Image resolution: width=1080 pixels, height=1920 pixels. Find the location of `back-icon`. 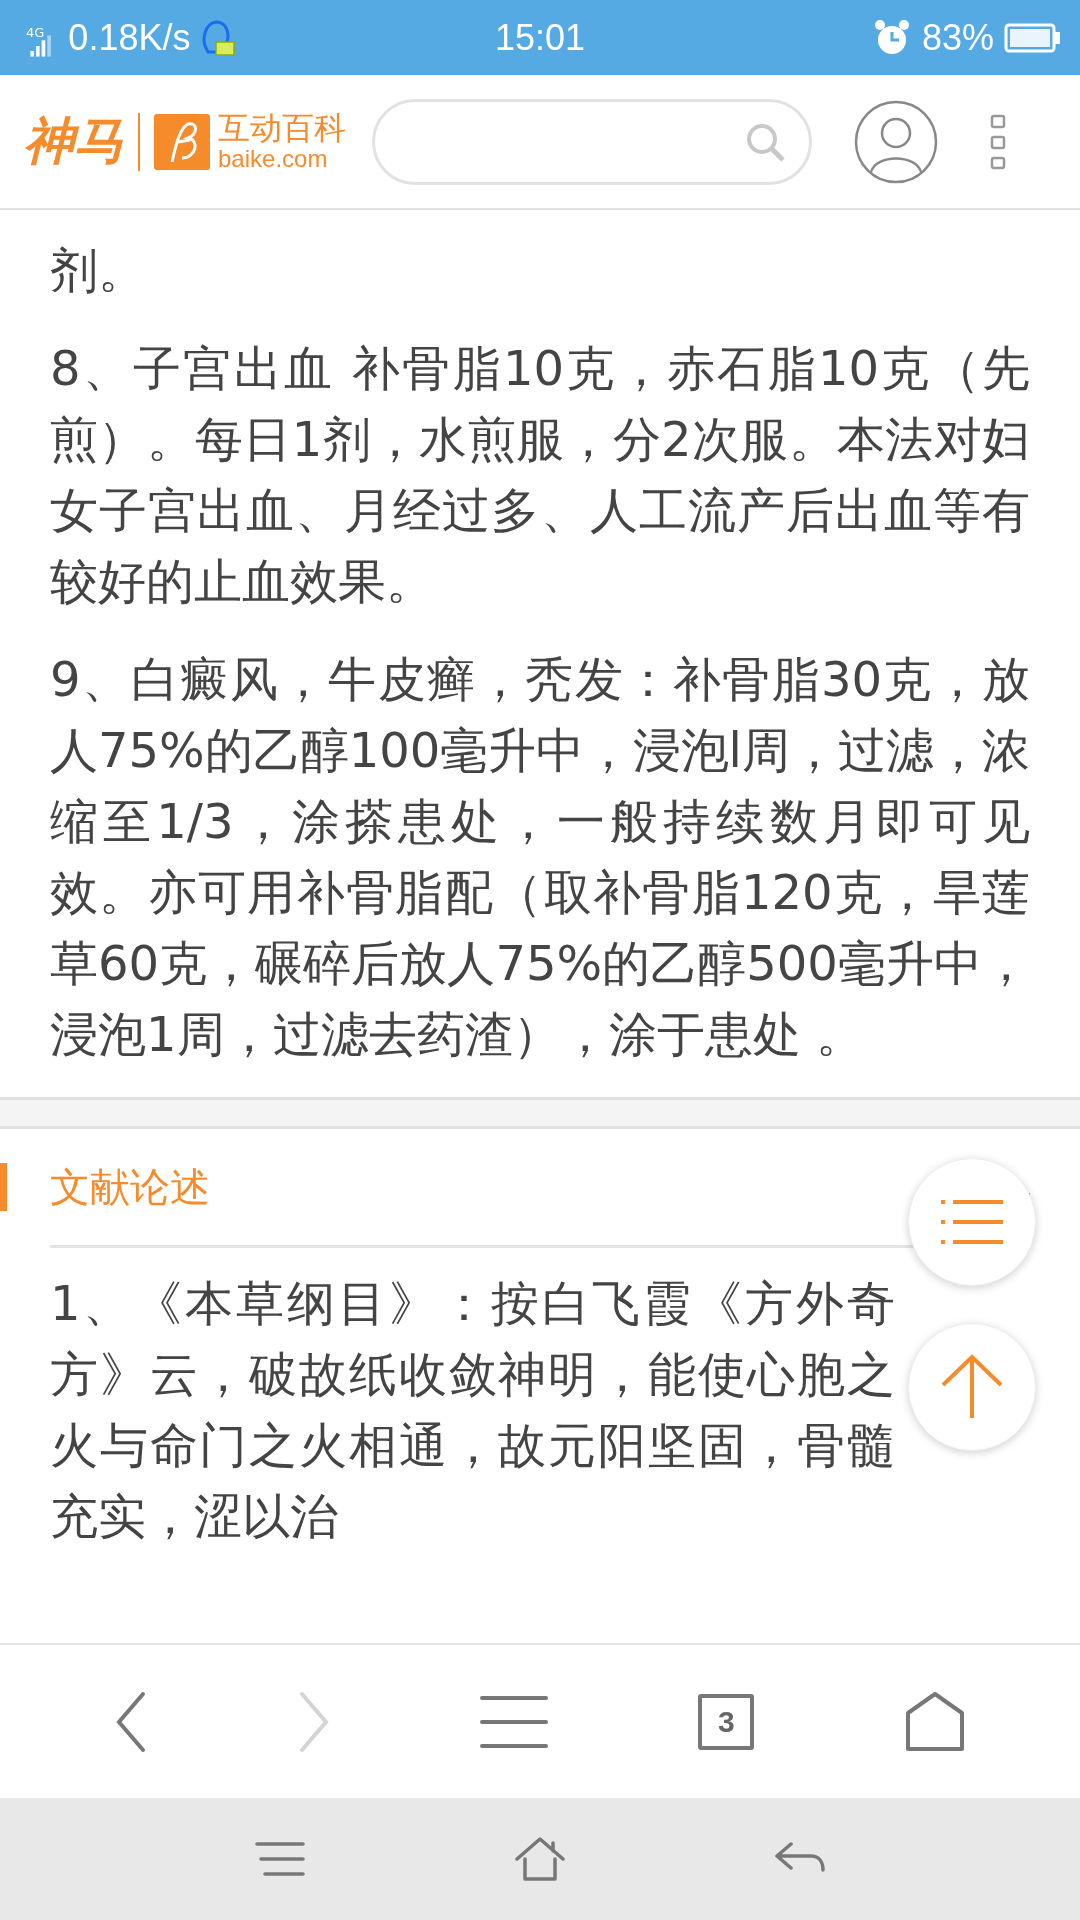

back-icon is located at coordinates (131, 1721).